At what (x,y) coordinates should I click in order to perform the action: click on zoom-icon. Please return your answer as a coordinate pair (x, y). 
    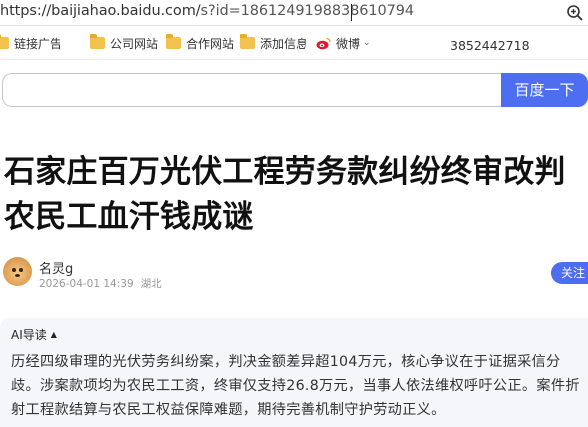
    Looking at the image, I should click on (575, 13).